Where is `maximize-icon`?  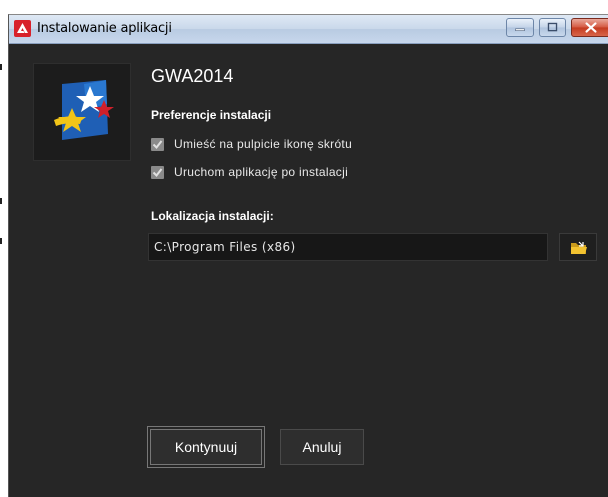 maximize-icon is located at coordinates (552, 27).